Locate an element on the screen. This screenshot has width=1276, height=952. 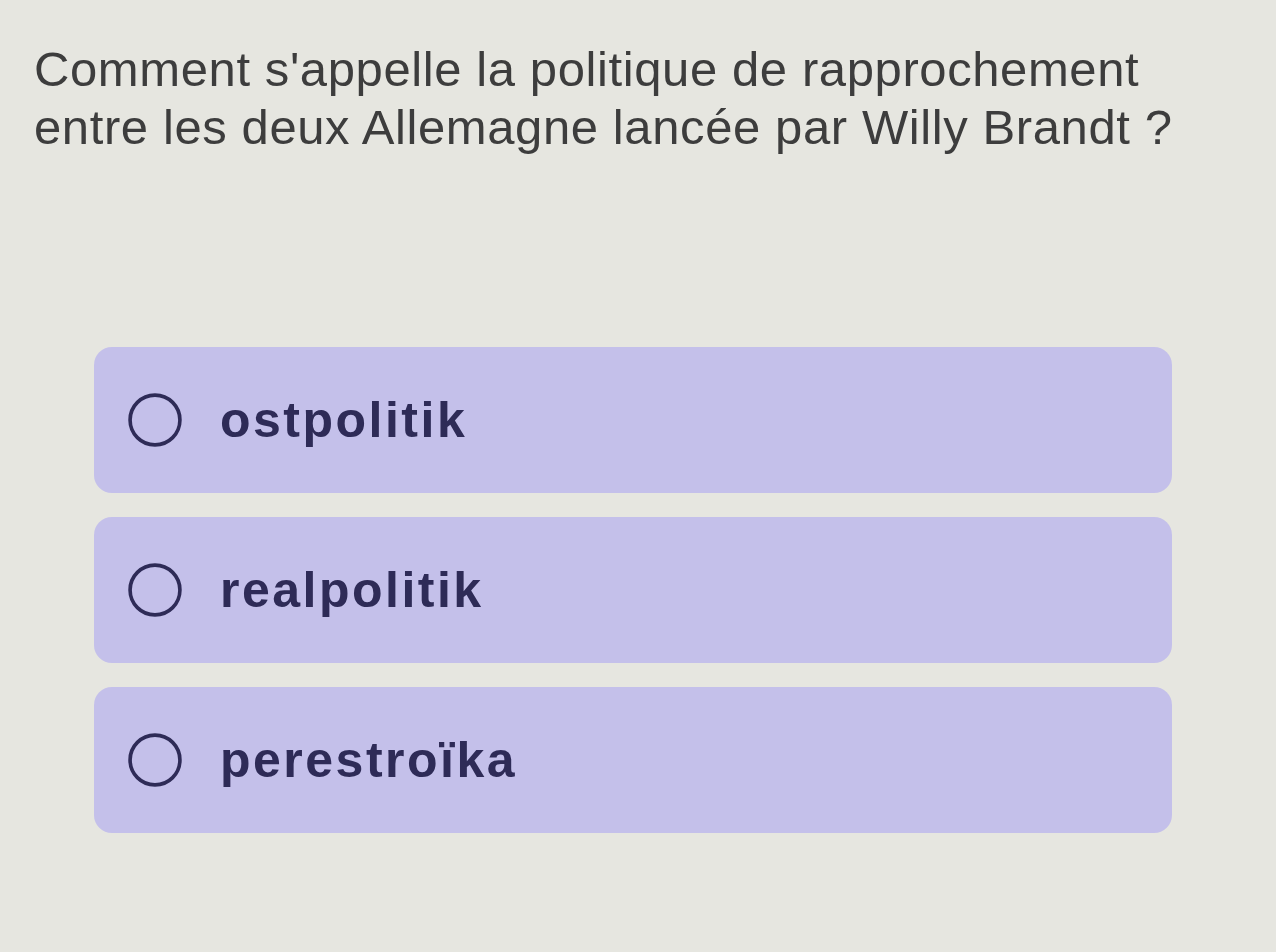
answer-option: realpolitik is located at coordinates (633, 590).